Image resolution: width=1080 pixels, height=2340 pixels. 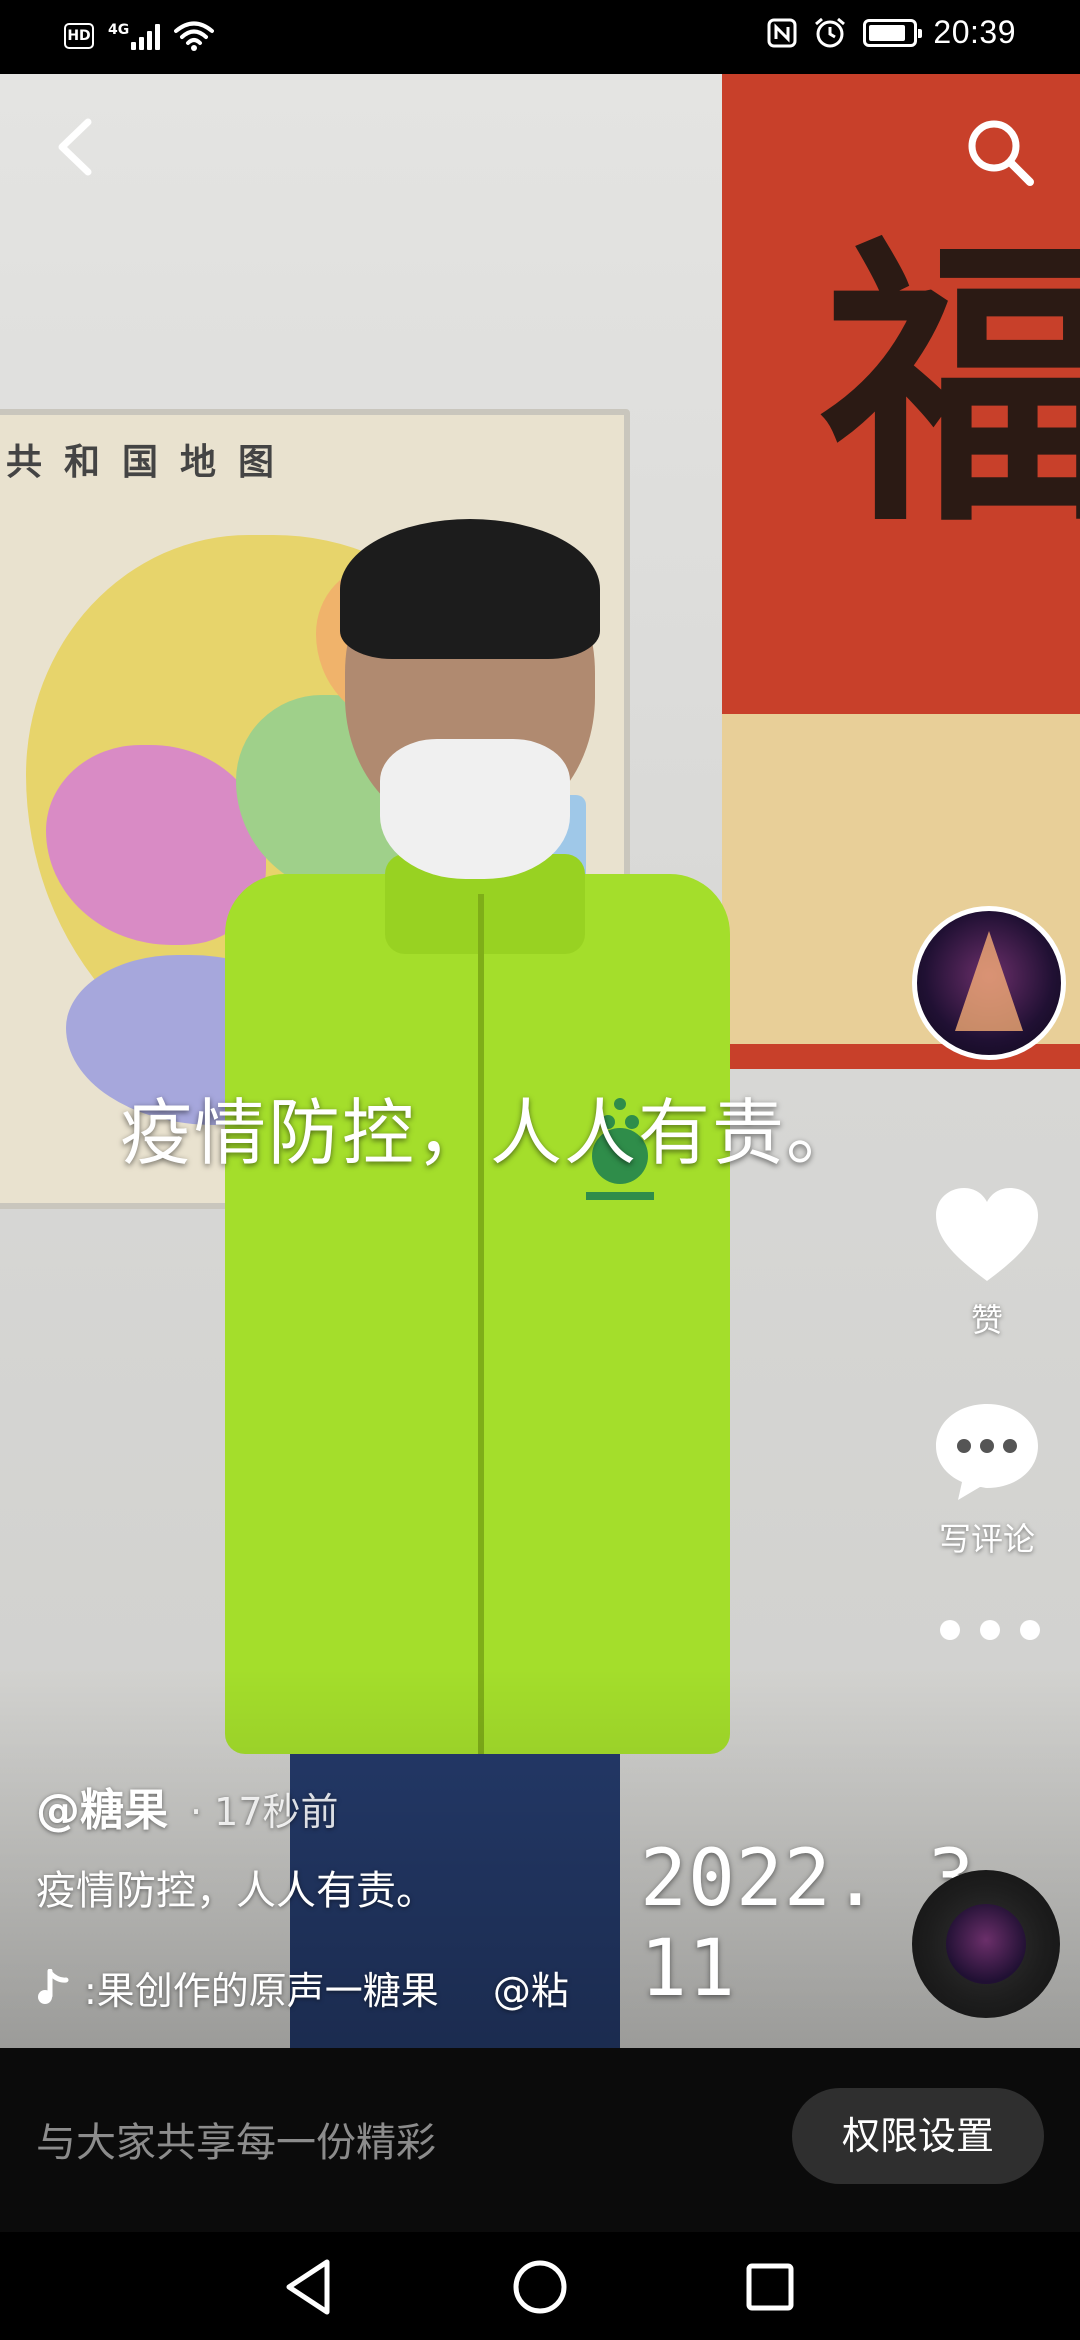 What do you see at coordinates (475, 809) in the screenshot?
I see `face-mask` at bounding box center [475, 809].